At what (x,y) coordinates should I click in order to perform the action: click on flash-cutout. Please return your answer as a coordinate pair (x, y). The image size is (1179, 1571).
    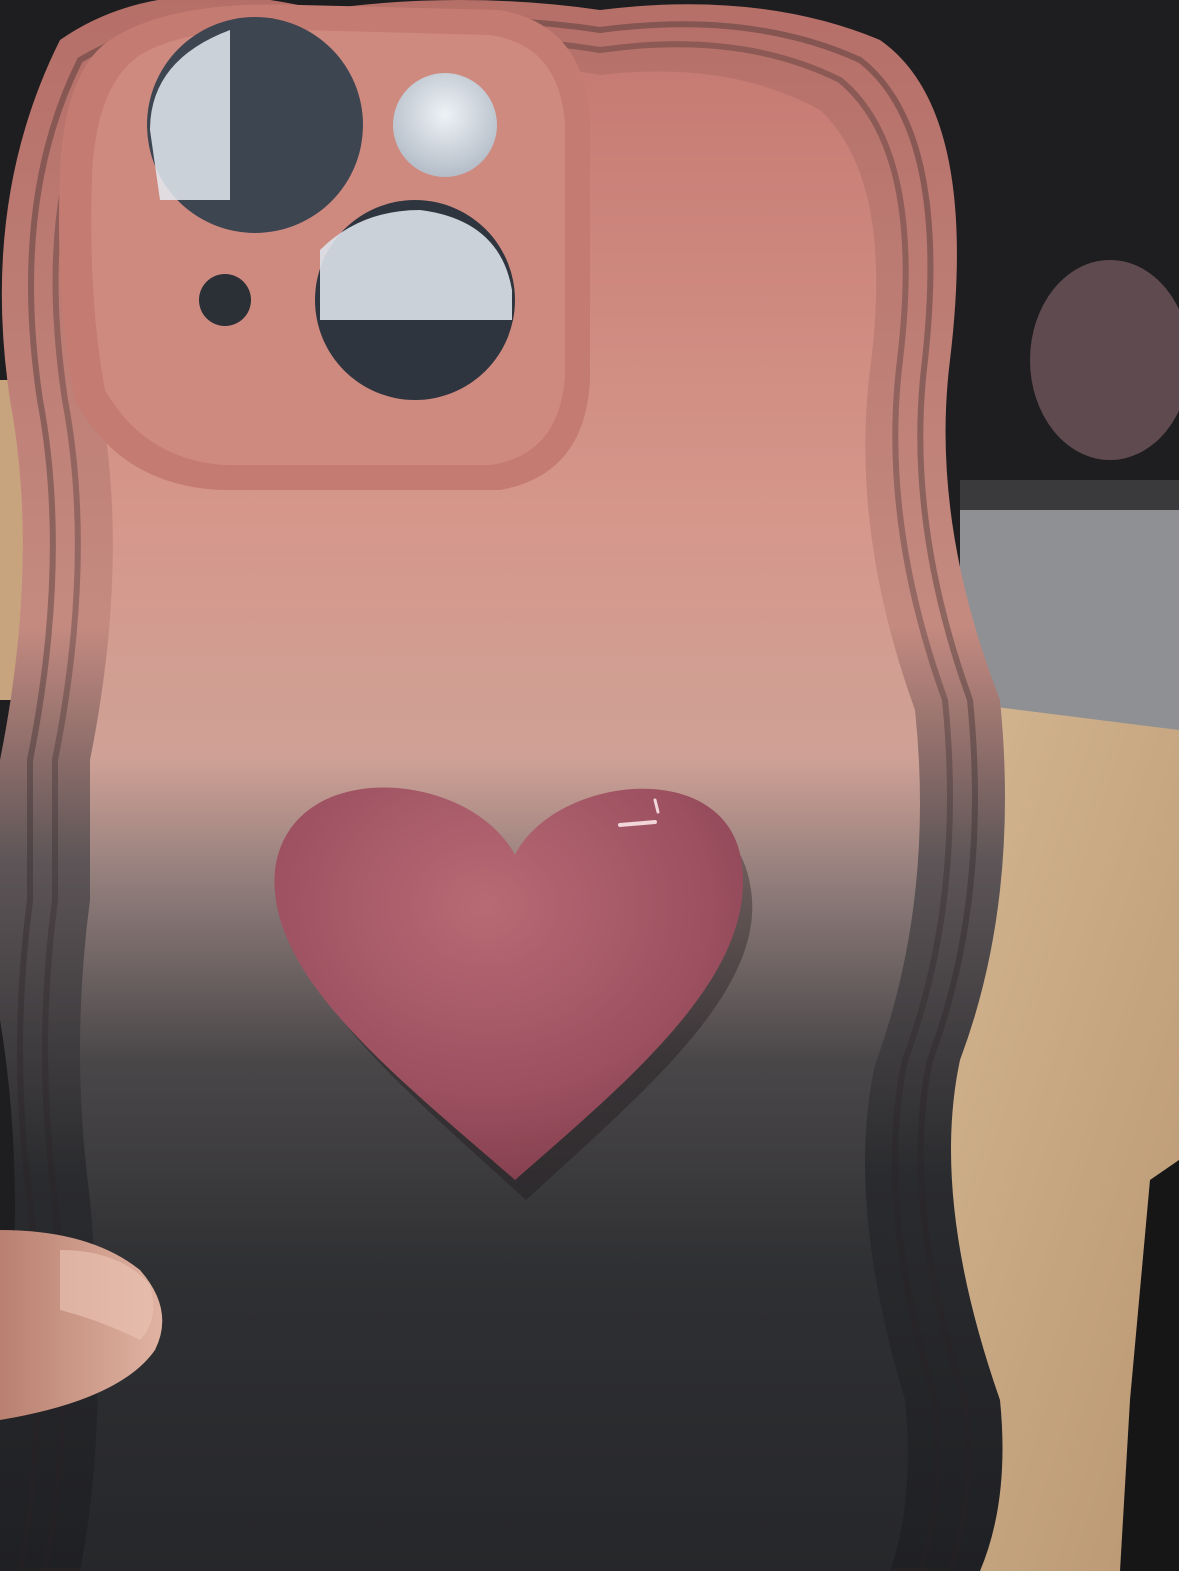
    Looking at the image, I should click on (445, 125).